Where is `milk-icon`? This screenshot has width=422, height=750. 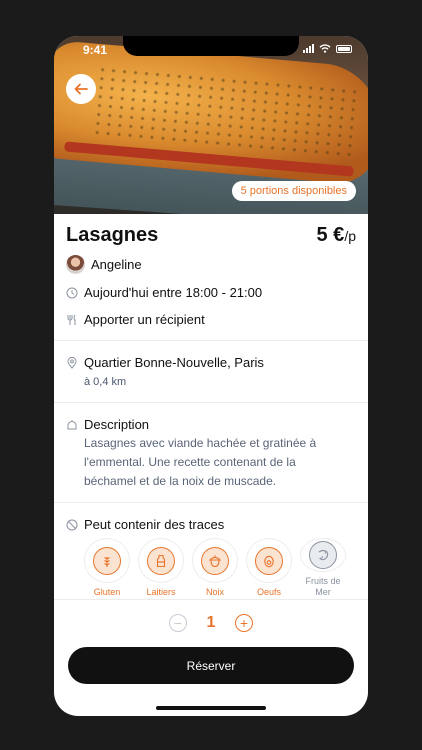
milk-icon is located at coordinates (161, 560).